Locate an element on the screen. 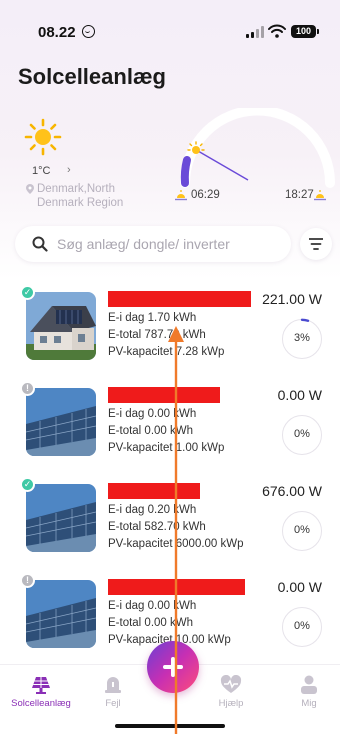  tab-label: Solcelleanlæg is located at coordinates (41, 703).